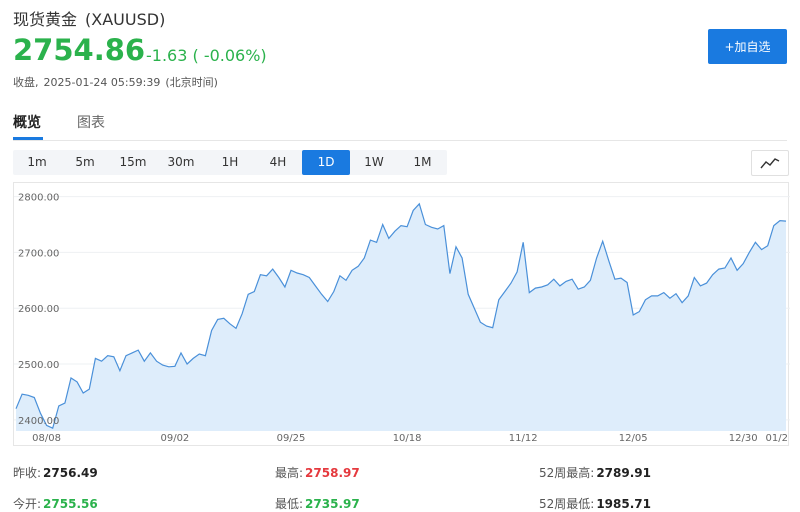  I want to click on x-tick-label: 09/25, so click(291, 438).